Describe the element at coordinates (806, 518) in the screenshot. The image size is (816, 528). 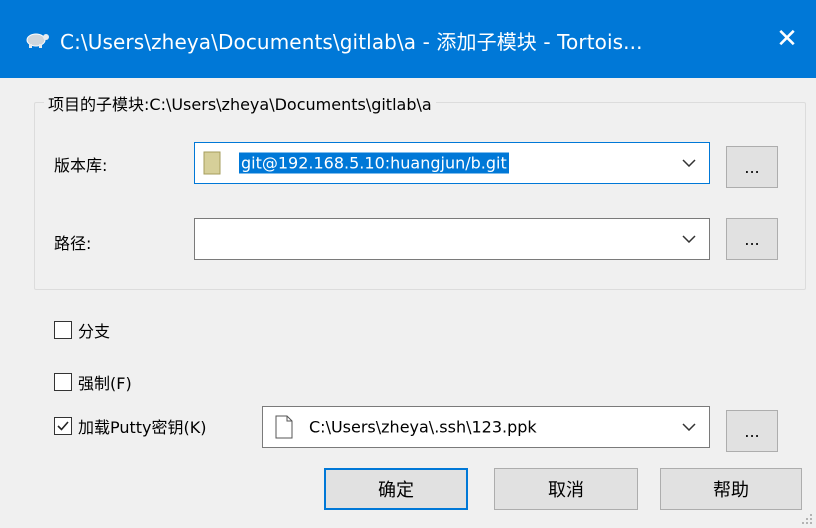
I see `resize-grip-icon` at that location.